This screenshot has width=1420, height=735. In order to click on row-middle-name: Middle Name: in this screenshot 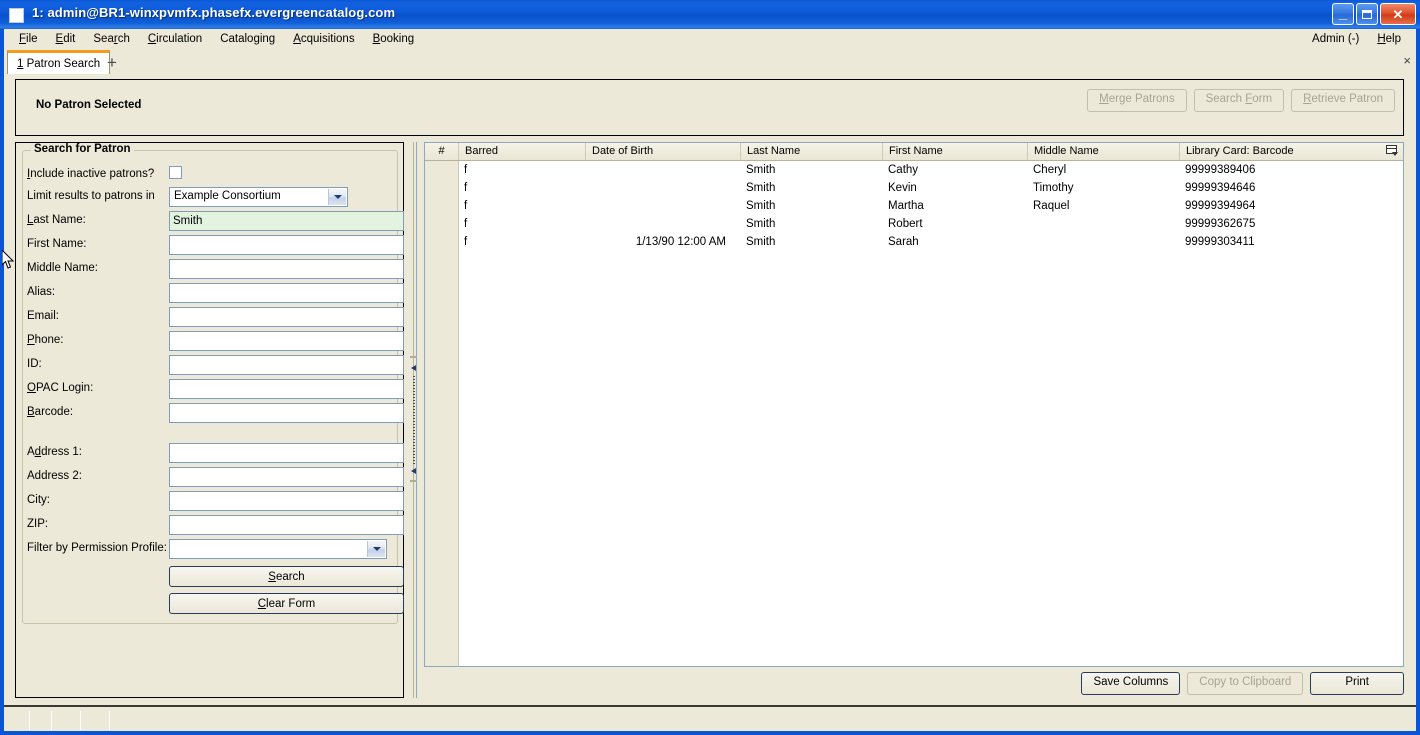, I will do `click(210, 270)`.